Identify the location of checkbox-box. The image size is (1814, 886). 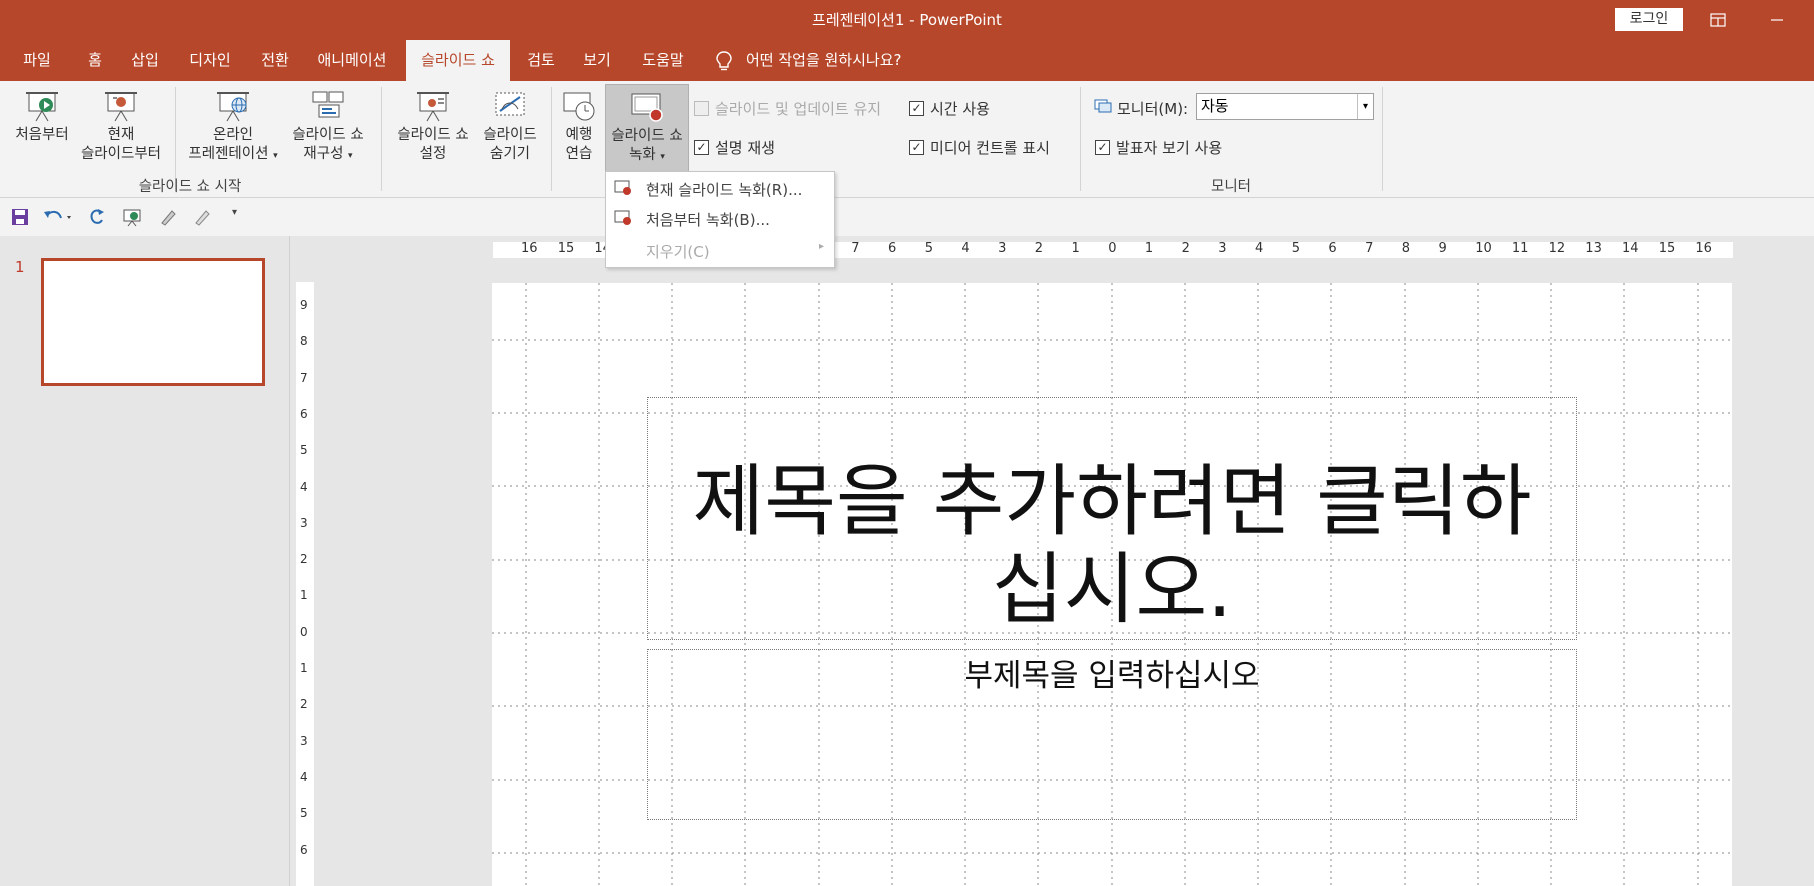
(701, 108).